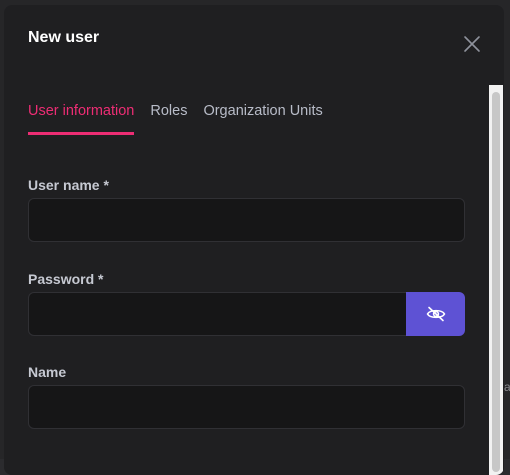  I want to click on toggle-password-visibility-button, so click(435, 314).